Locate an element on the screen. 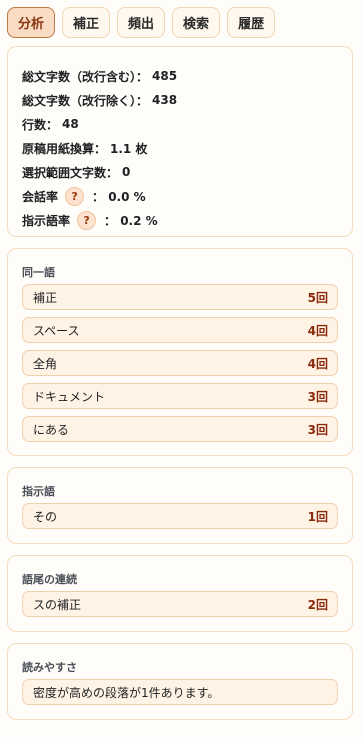 This screenshot has width=363, height=737. list-item: にある 3回 is located at coordinates (180, 429).